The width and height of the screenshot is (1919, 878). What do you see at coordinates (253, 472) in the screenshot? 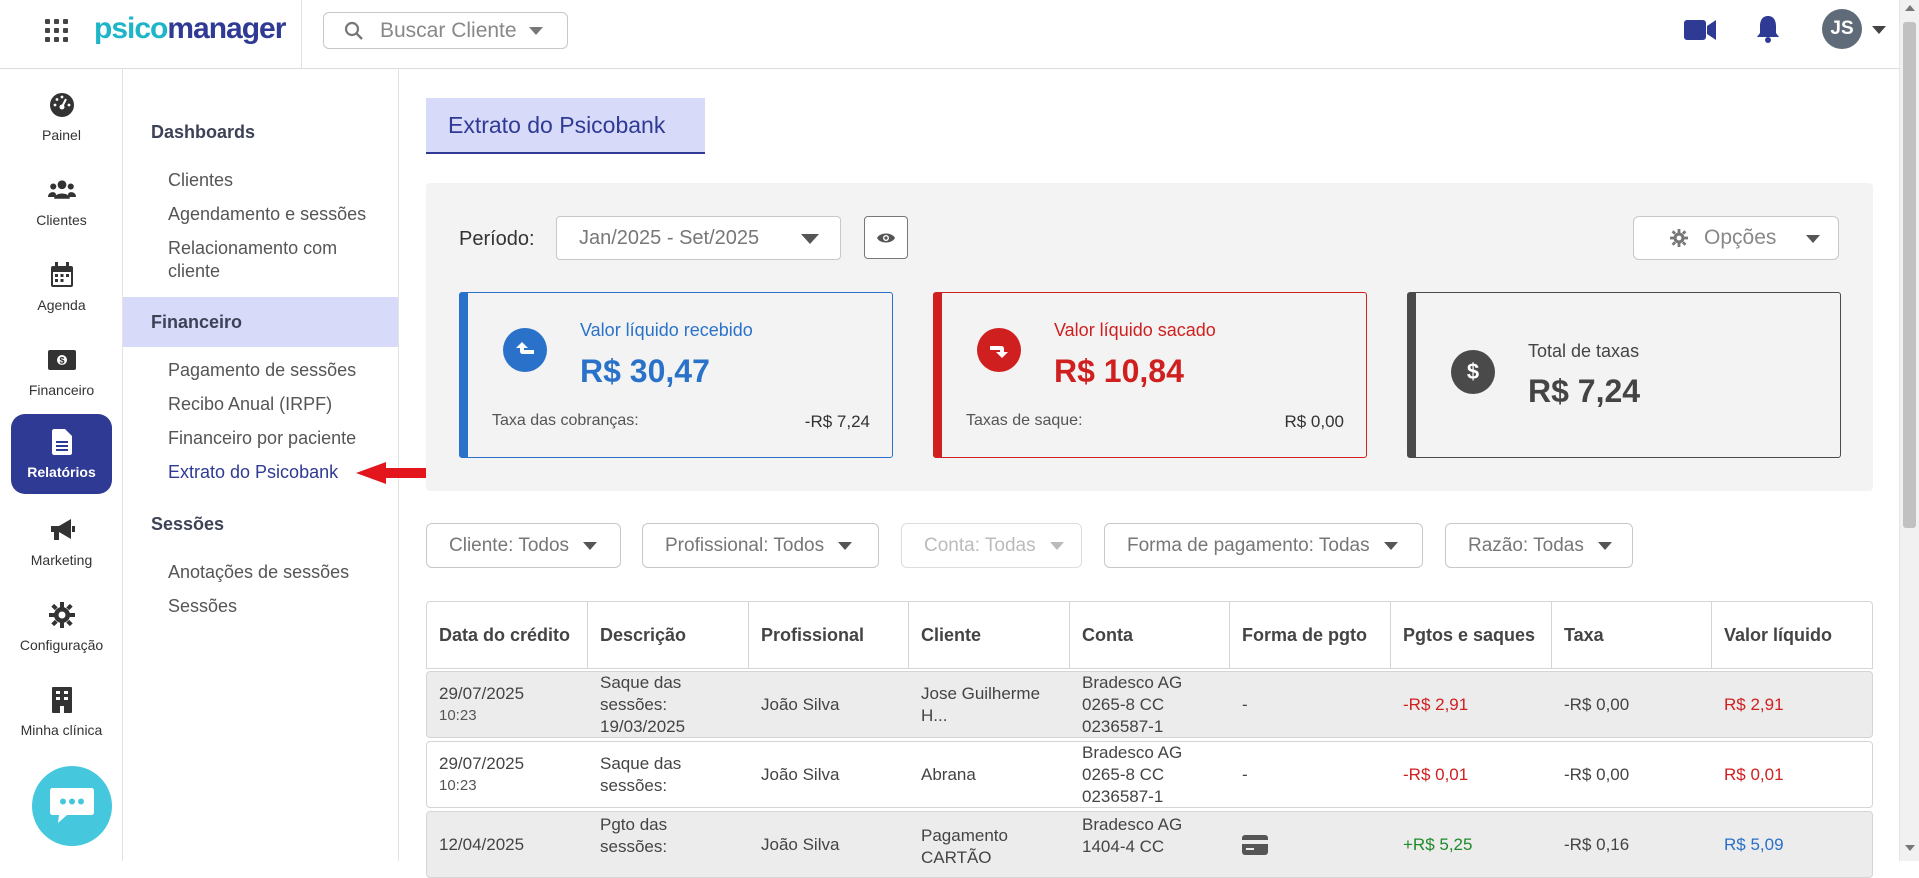
I see `submenu-link-extrato-psicobank: Extrato do Psicobank` at bounding box center [253, 472].